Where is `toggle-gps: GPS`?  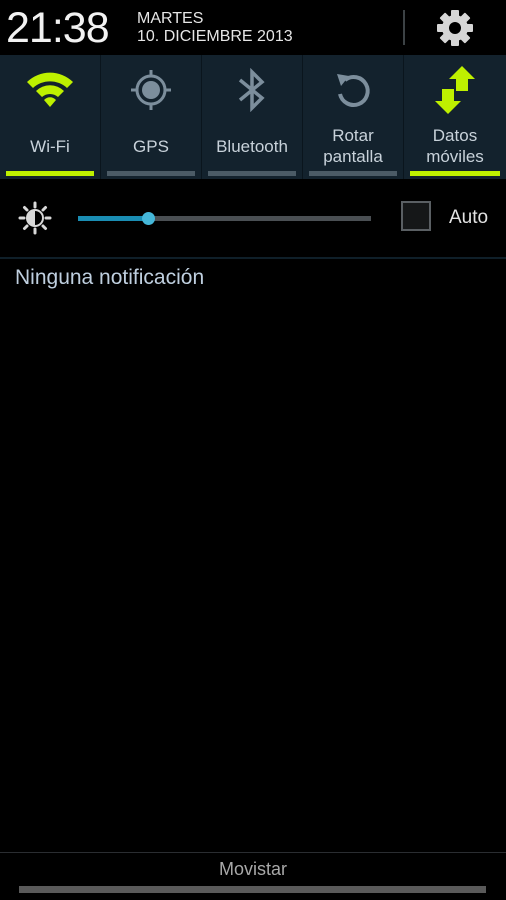
toggle-gps: GPS is located at coordinates (151, 117).